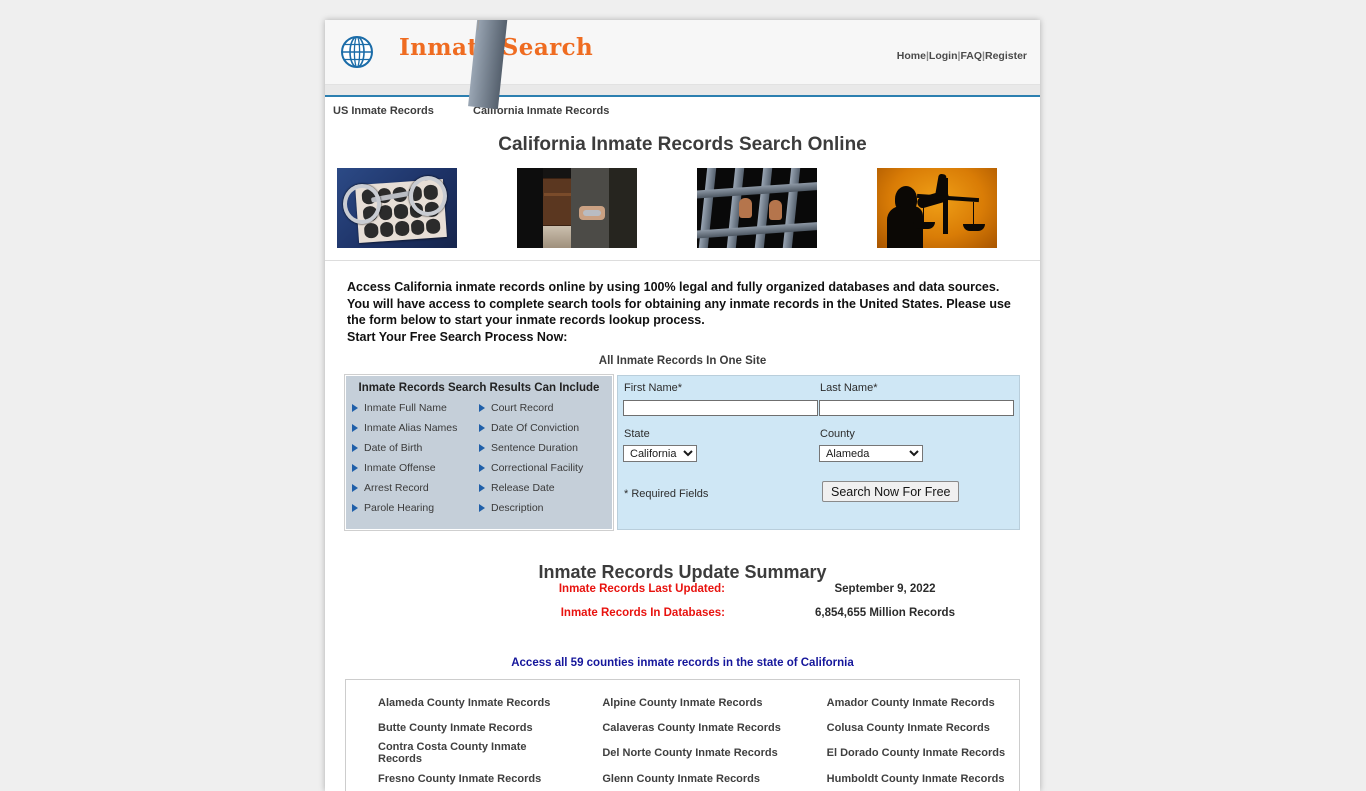 The image size is (1366, 791). Describe the element at coordinates (837, 434) in the screenshot. I see `county-label: County` at that location.